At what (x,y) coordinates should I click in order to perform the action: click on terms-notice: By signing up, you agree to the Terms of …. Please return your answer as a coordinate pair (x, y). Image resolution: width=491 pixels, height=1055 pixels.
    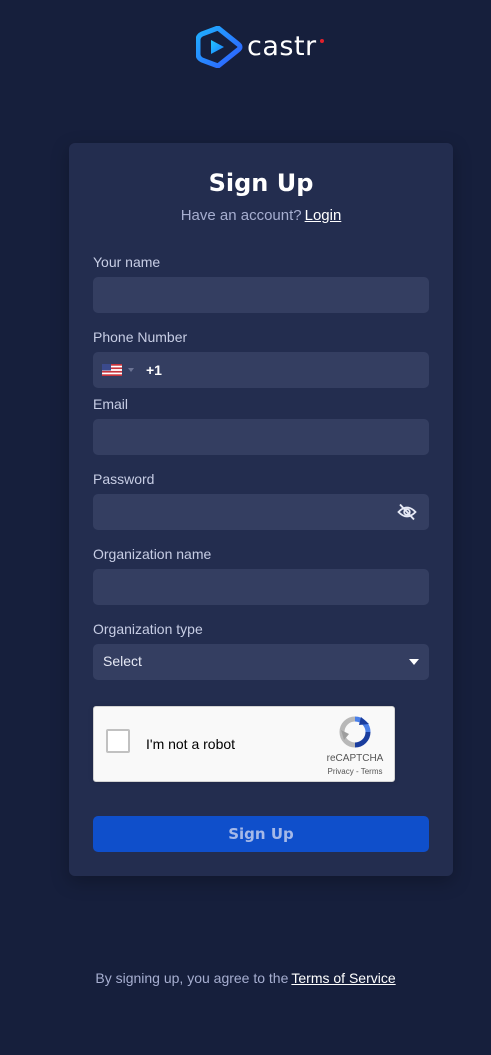
    Looking at the image, I should click on (245, 978).